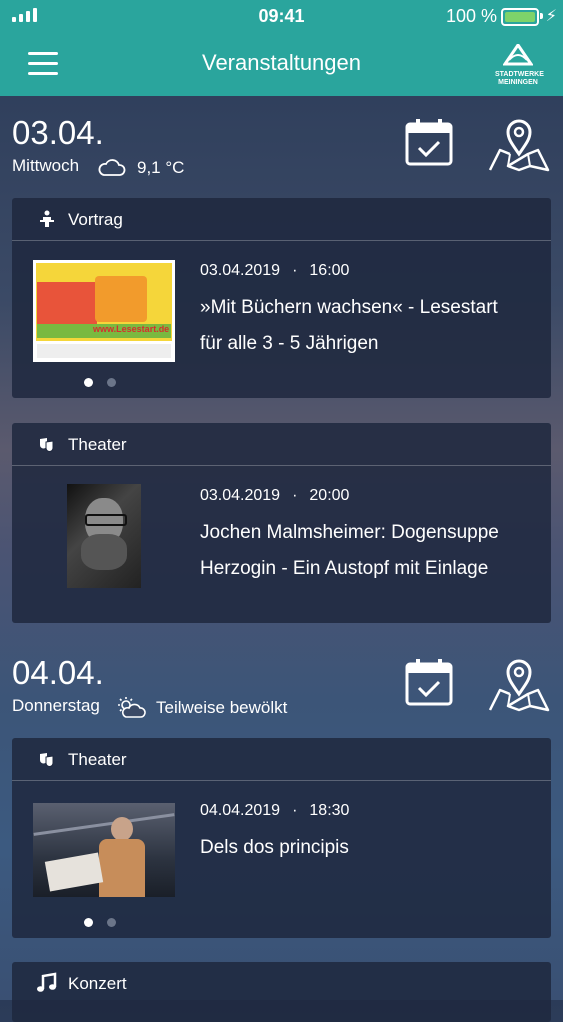  Describe the element at coordinates (471, 16) in the screenshot. I see `battery-percent: 100 %` at that location.